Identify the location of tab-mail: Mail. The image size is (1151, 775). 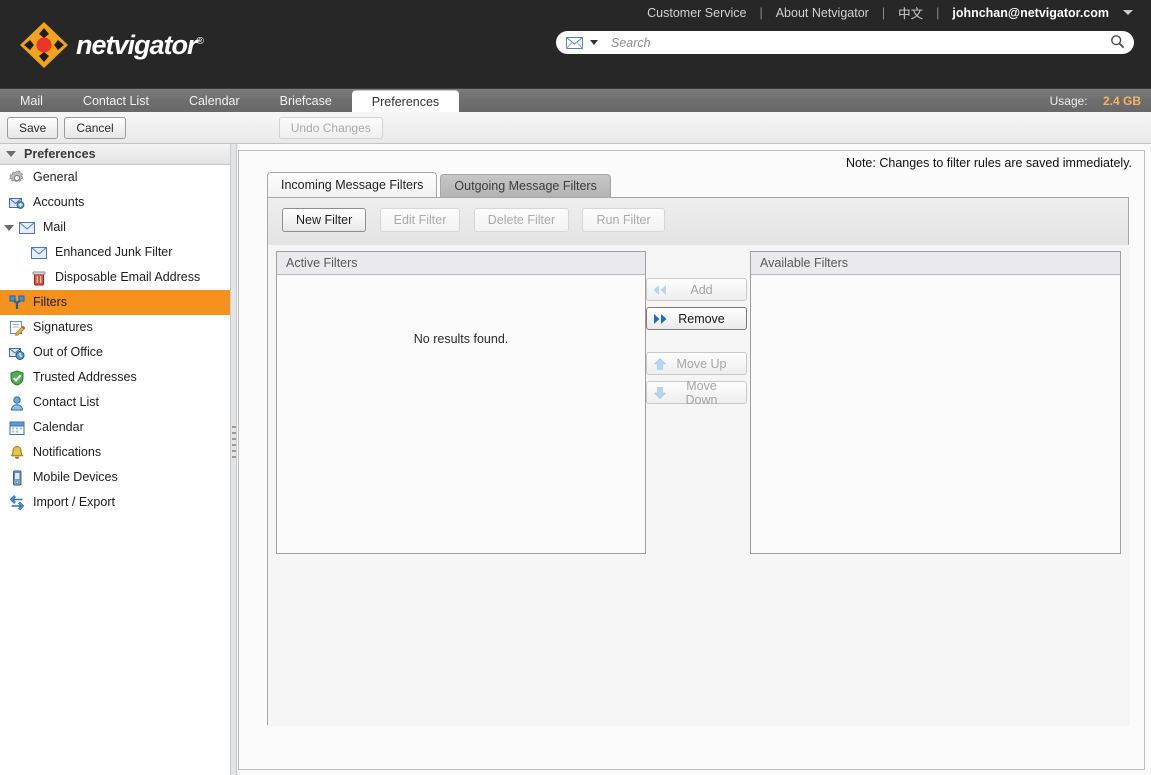
(31, 101).